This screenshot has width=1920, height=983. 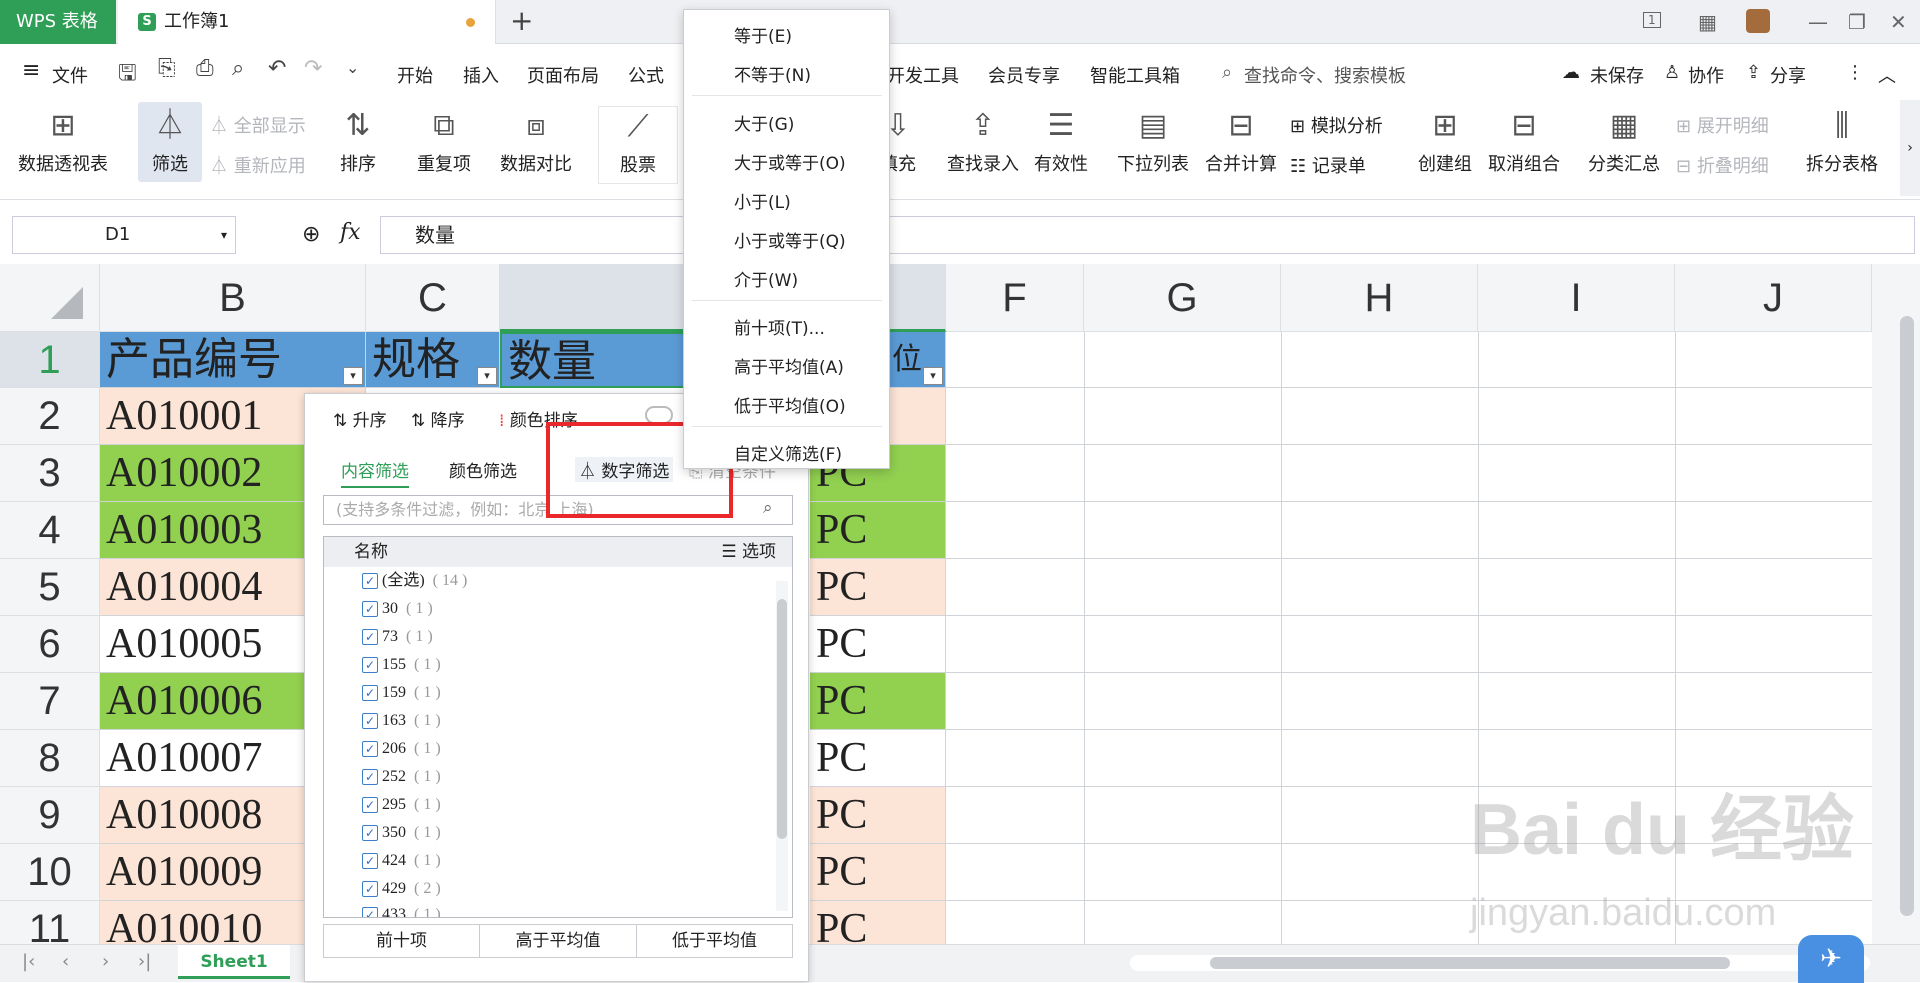 What do you see at coordinates (1788, 75) in the screenshot?
I see `share-button: 分享` at bounding box center [1788, 75].